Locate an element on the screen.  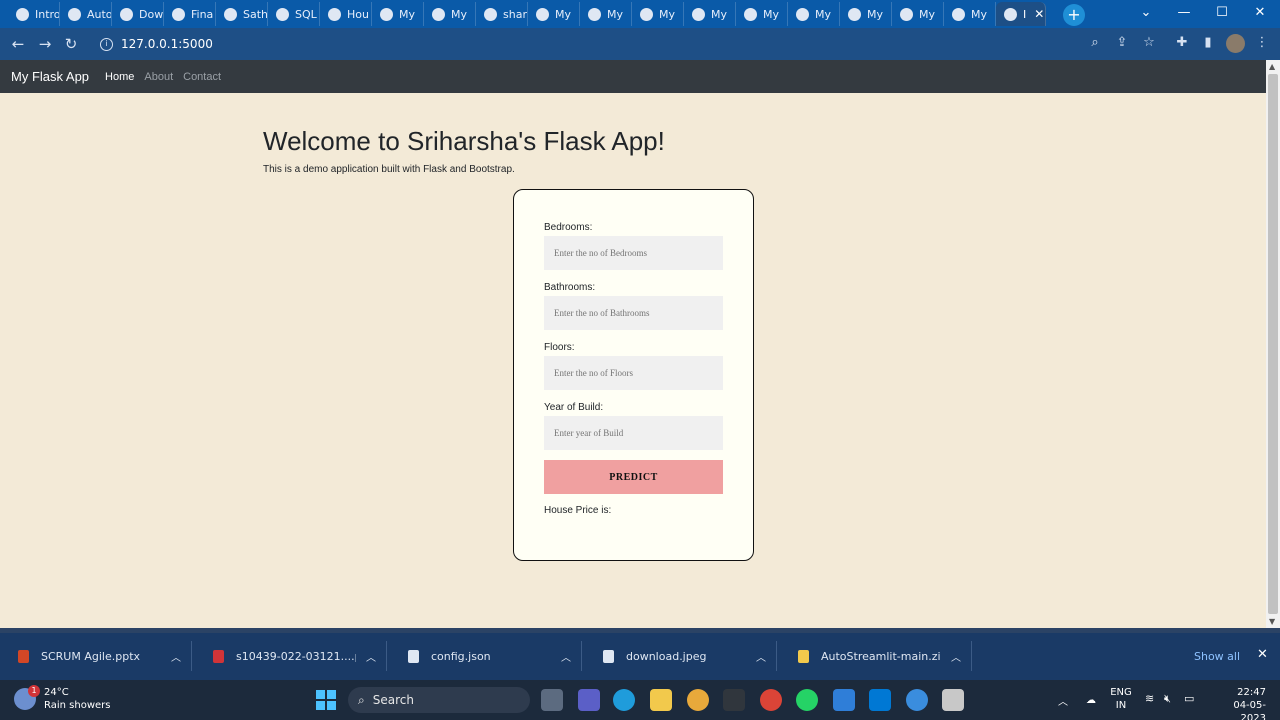
address-bar: i 127.0.0.1:5000 is located at coordinates (627, 44).